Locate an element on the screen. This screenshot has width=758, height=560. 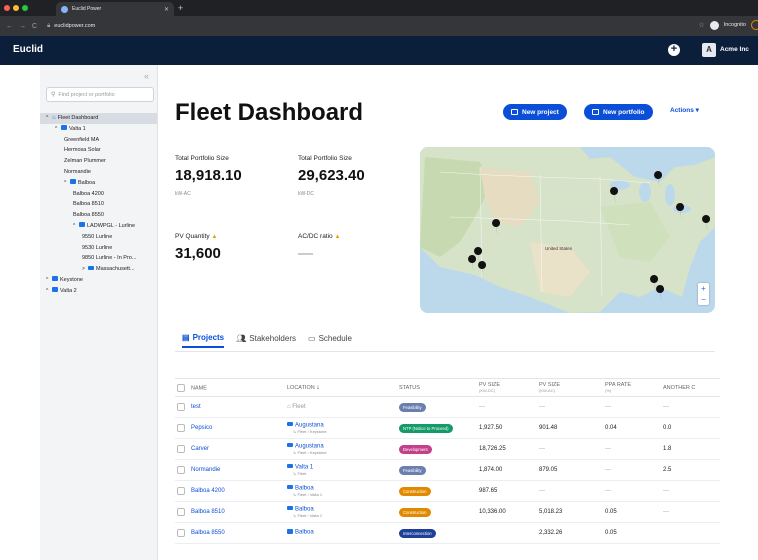
column-header-ppa: PPA RATE (%) is located at coordinates (632, 387).